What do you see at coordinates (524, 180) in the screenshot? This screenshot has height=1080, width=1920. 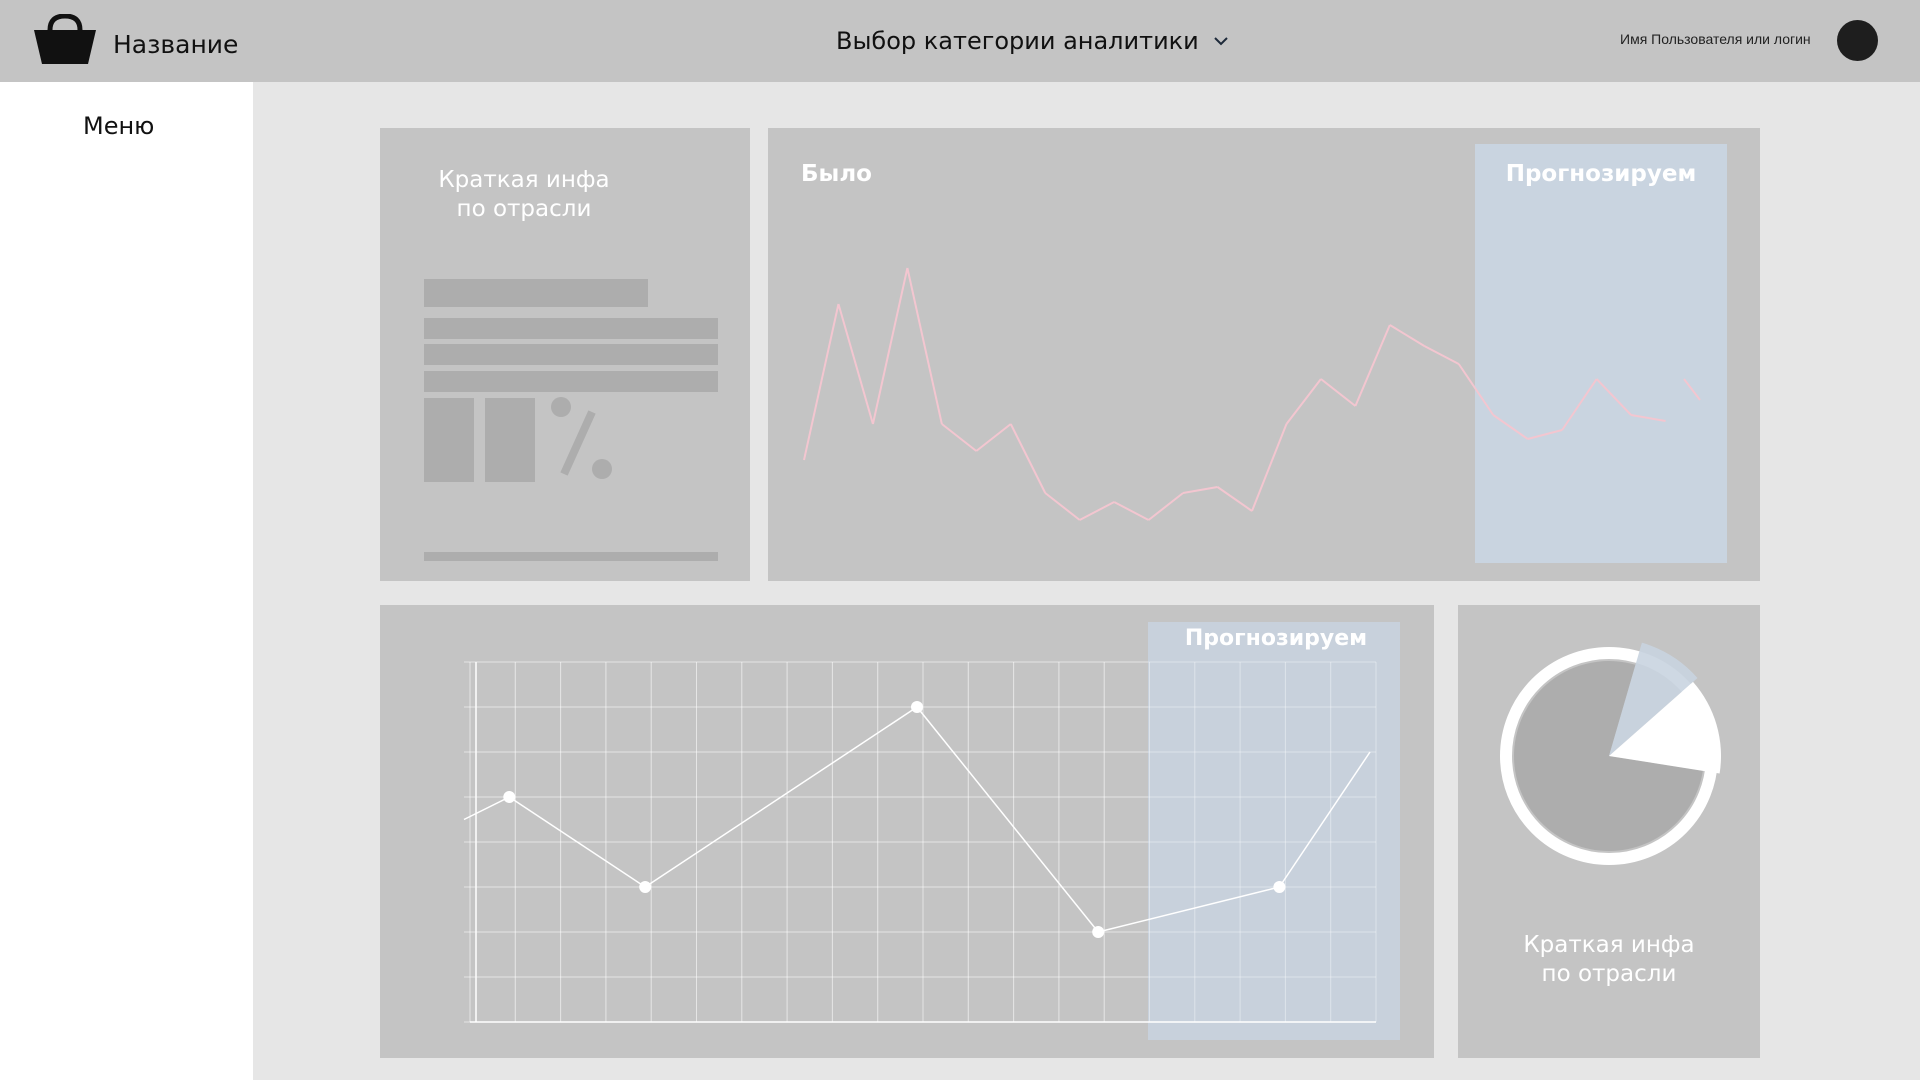 I see `industry-info-title-line1: Краткая инфа` at bounding box center [524, 180].